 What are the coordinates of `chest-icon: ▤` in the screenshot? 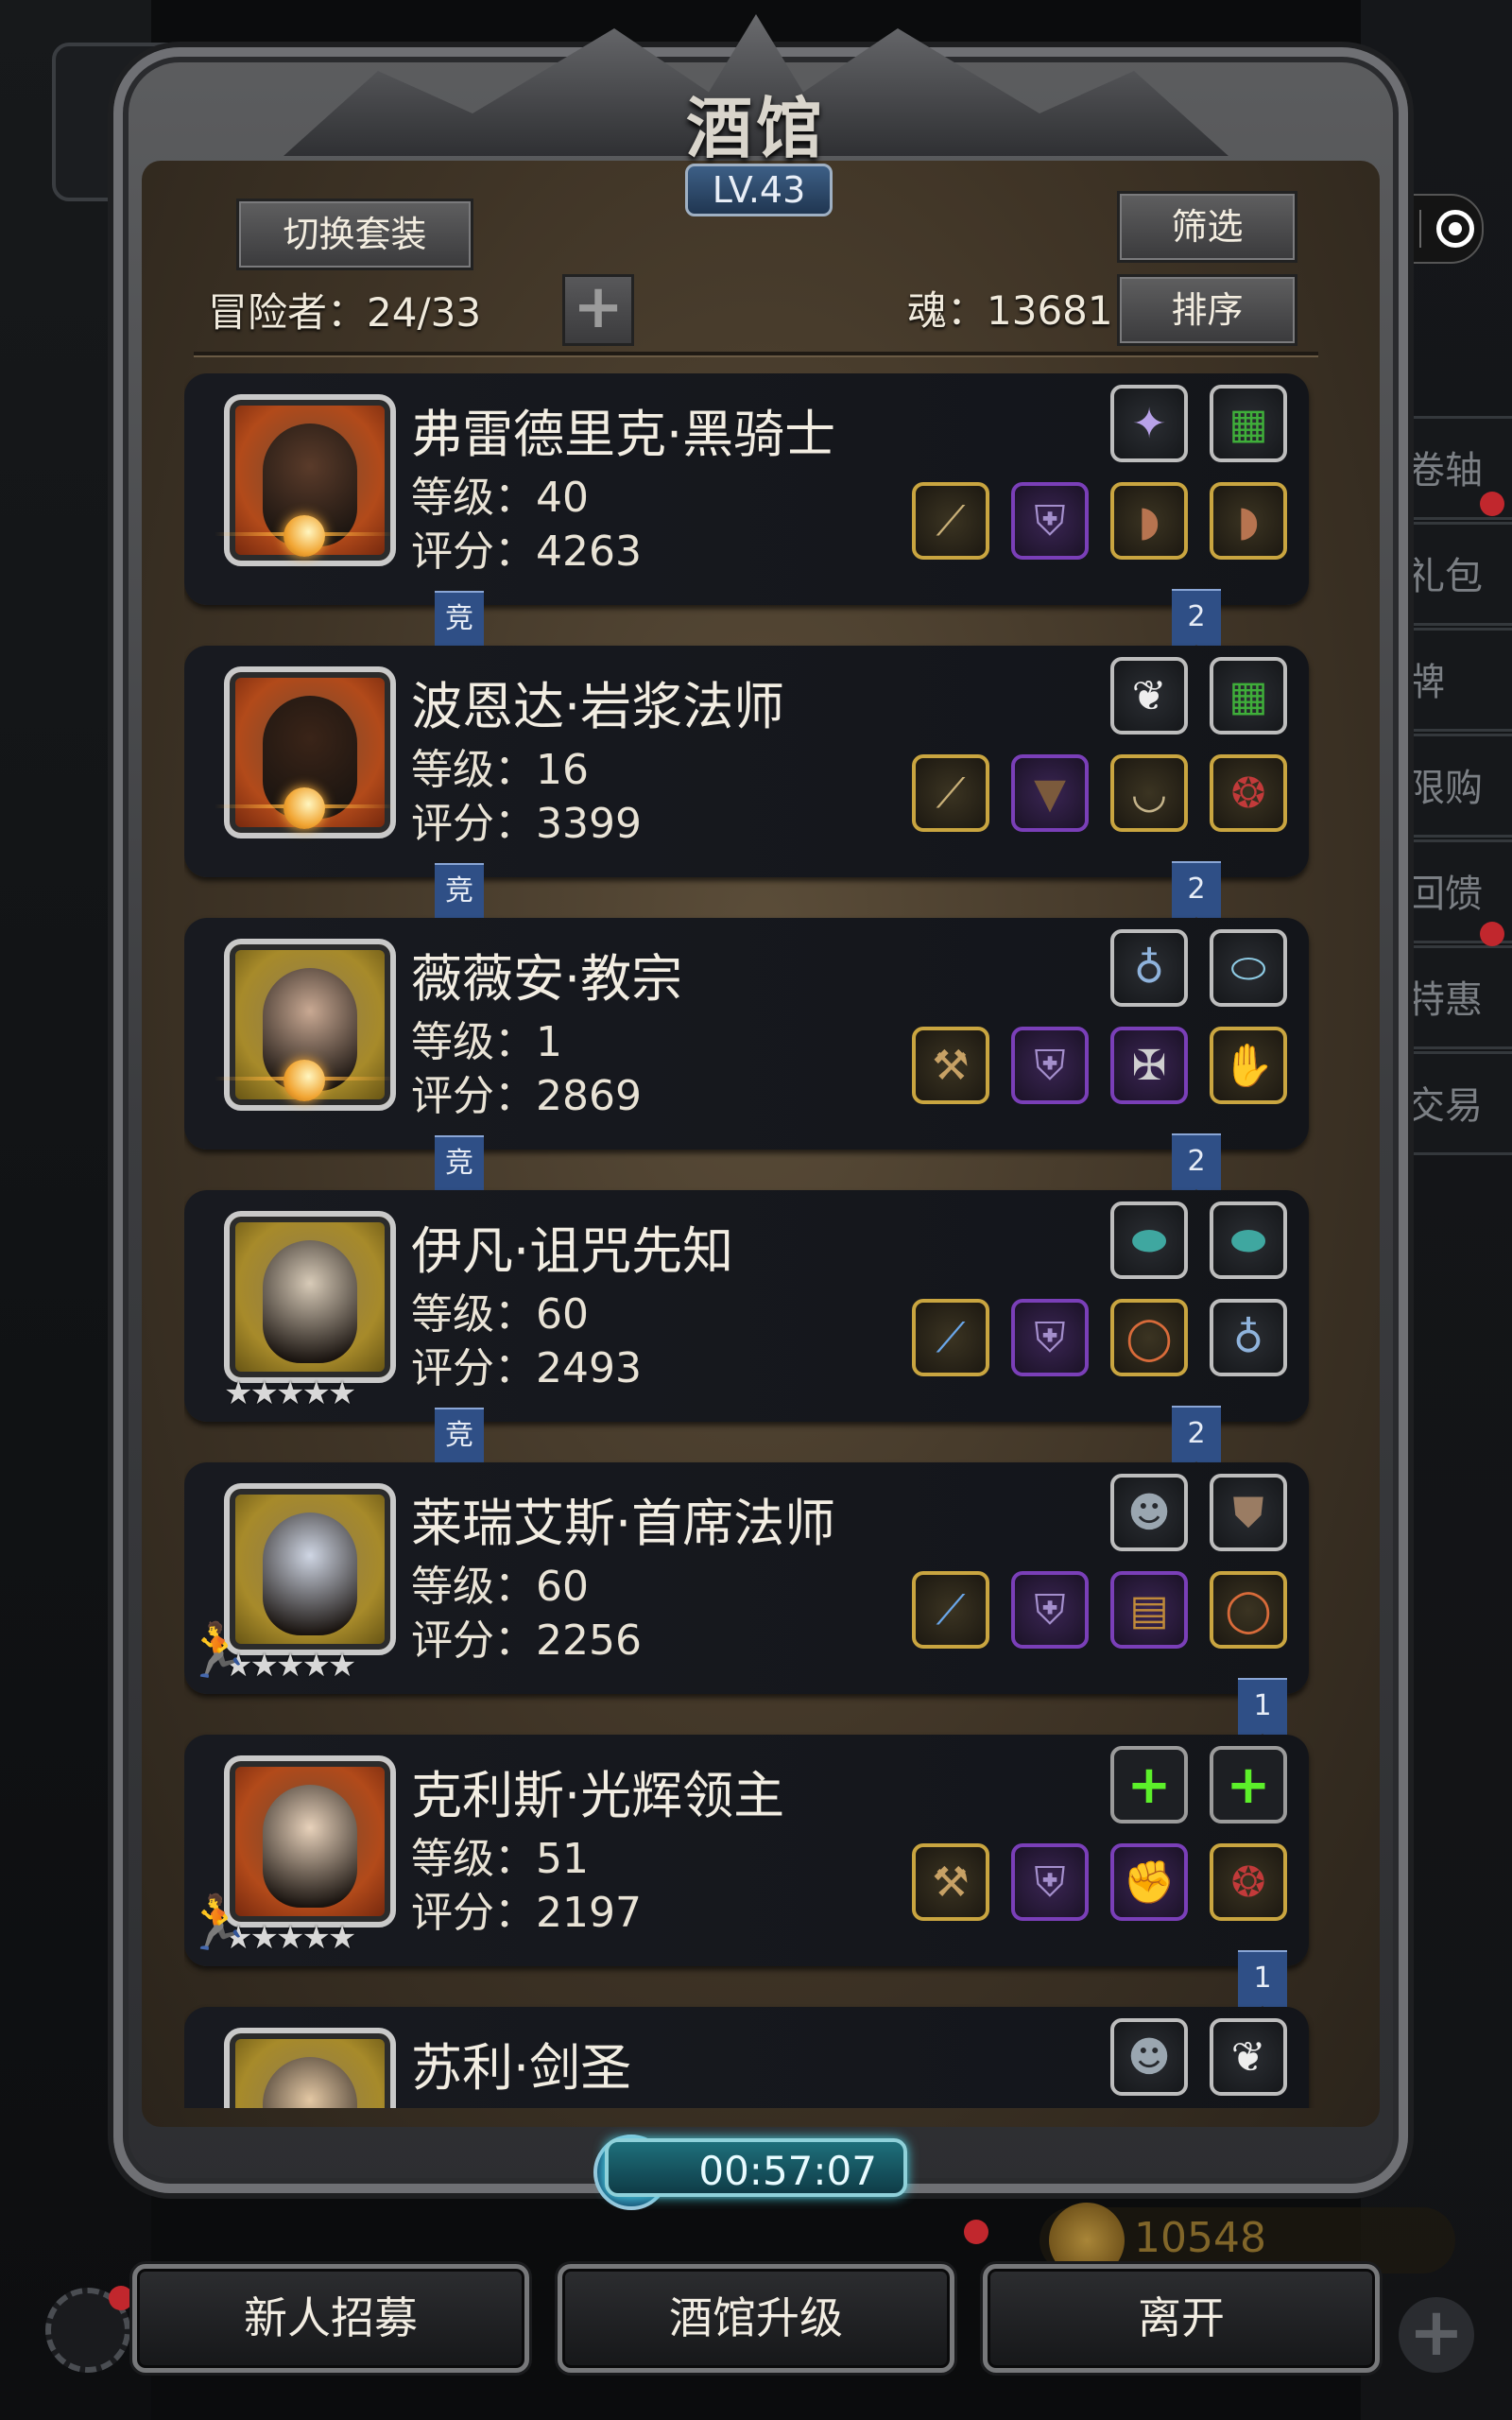 It's located at (1149, 1610).